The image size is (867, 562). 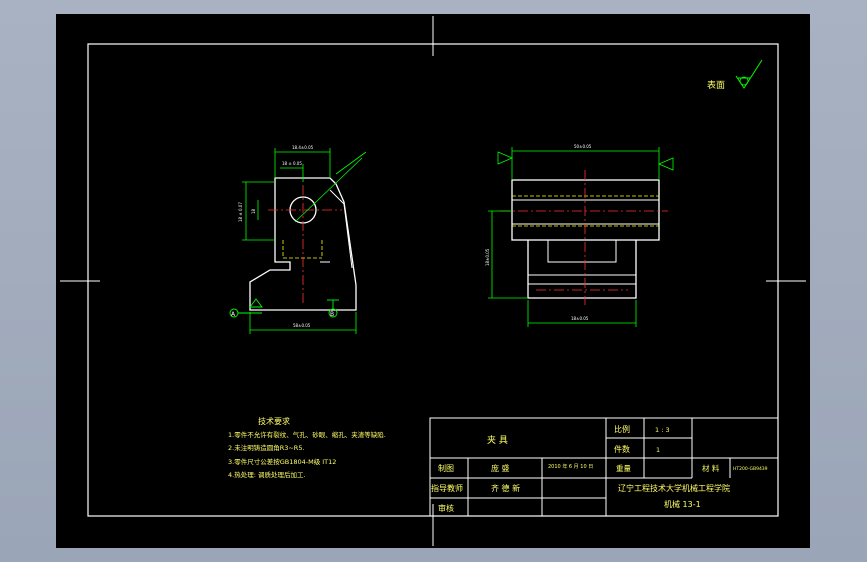 I want to click on drawn-label: 制图, so click(x=446, y=468).